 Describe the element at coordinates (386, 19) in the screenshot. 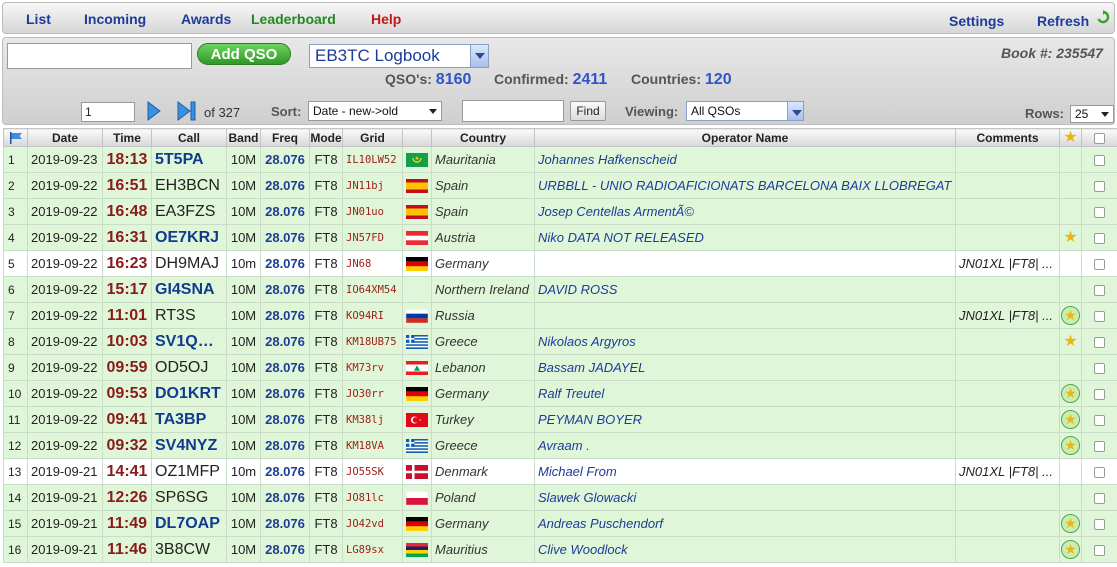

I see `nav-help: Help` at that location.